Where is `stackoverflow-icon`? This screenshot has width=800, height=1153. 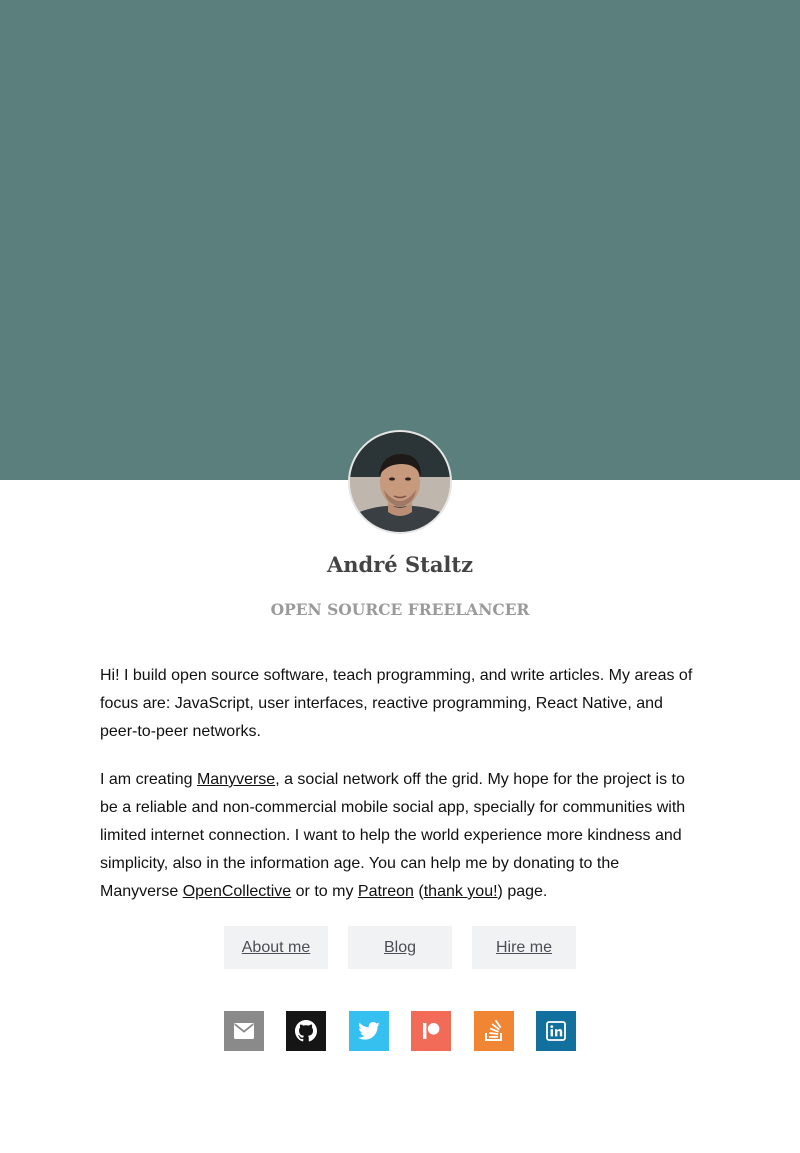 stackoverflow-icon is located at coordinates (493, 1030).